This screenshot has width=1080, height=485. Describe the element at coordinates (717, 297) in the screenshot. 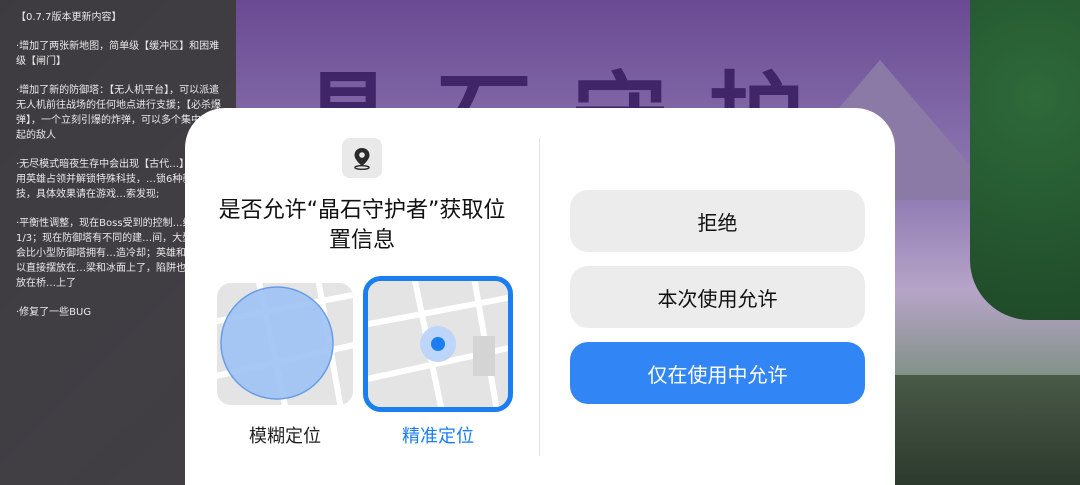

I see `allow-once-button: 本次使用允许` at that location.